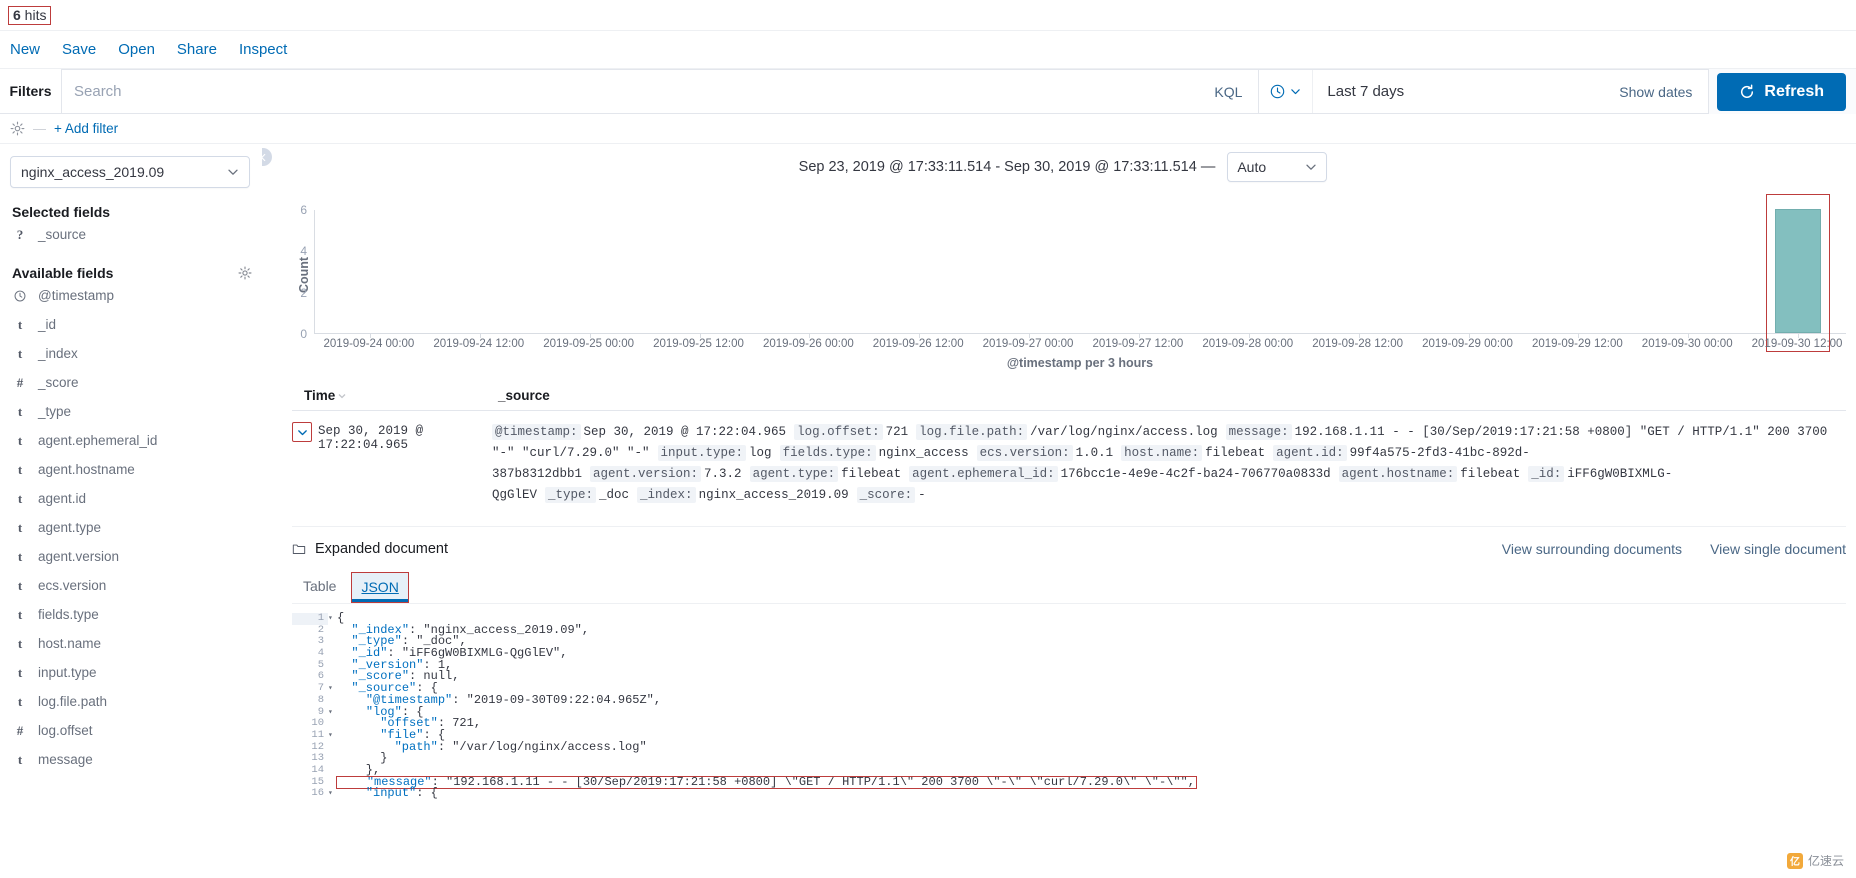 The image size is (1856, 878). I want to click on source-field-key: agent.hostname:, so click(1398, 474).